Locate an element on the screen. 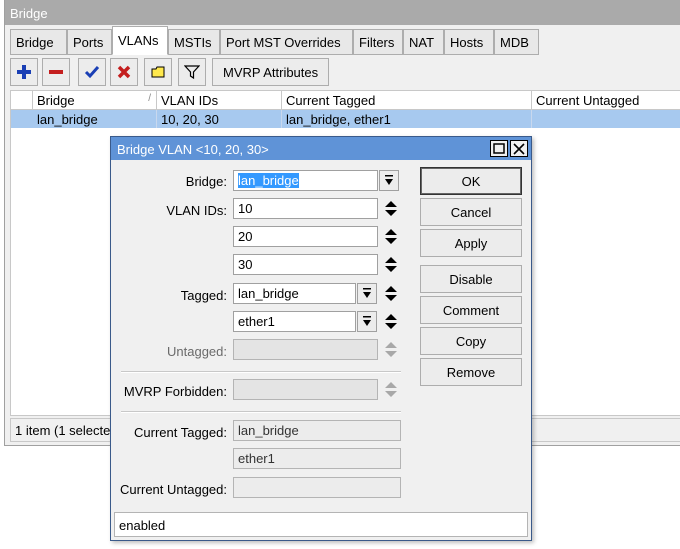  sort-indicator-icon: / is located at coordinates (149, 98).